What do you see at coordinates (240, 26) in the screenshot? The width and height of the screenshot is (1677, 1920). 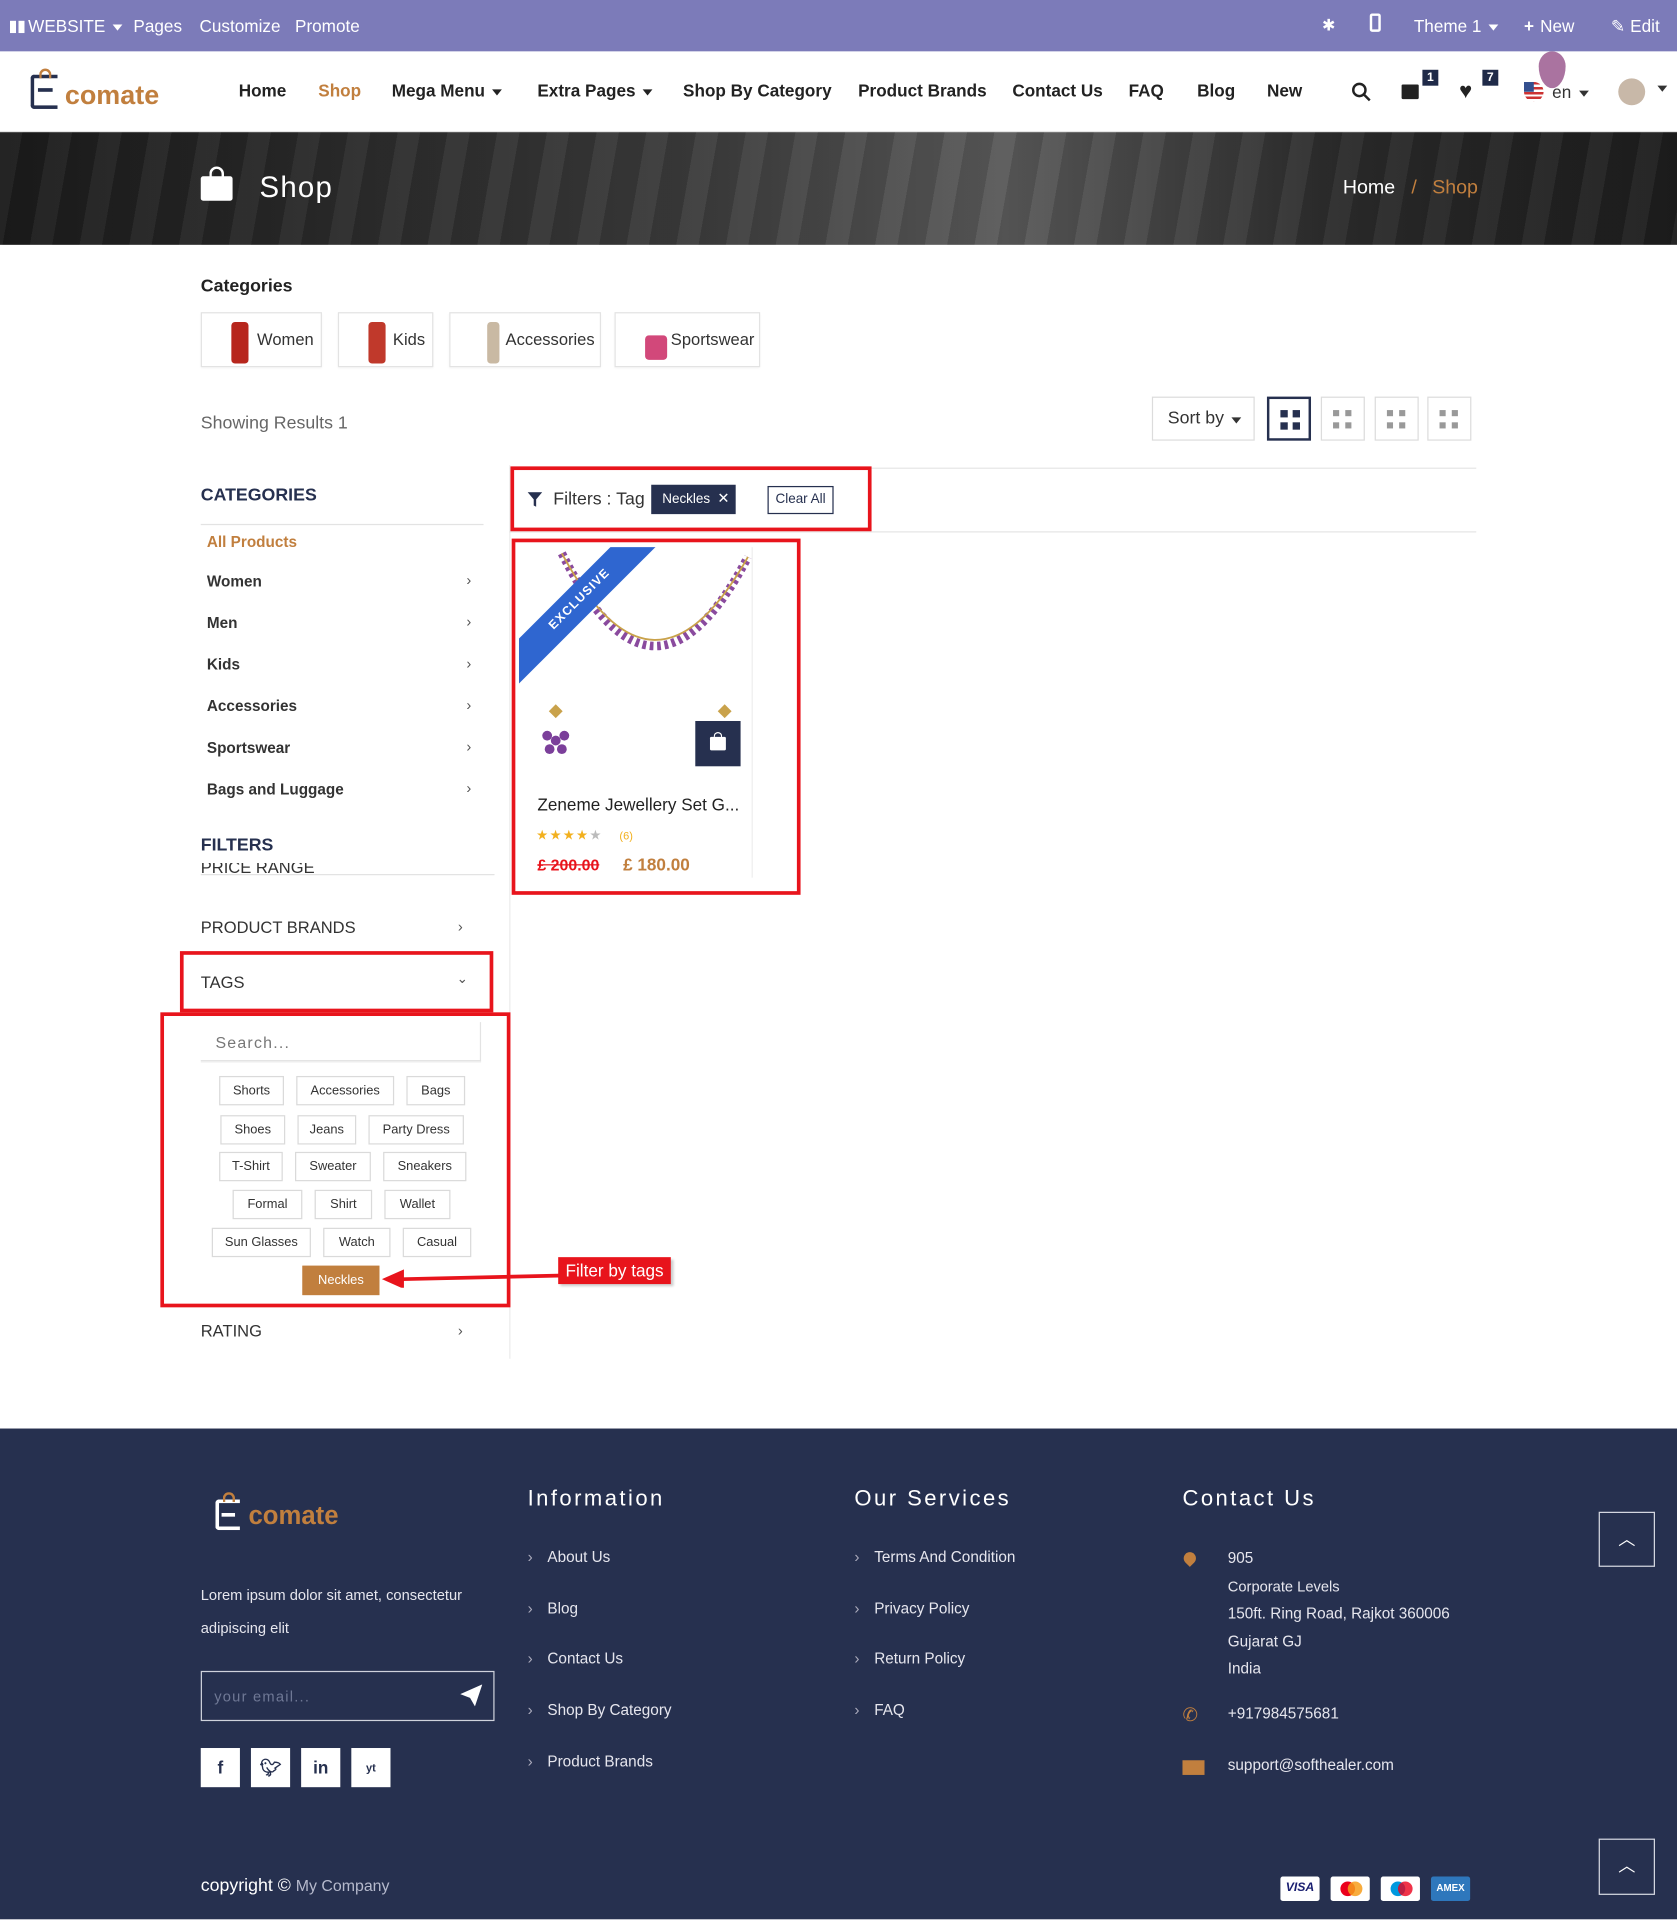 I see `customize-menu: Customize` at bounding box center [240, 26].